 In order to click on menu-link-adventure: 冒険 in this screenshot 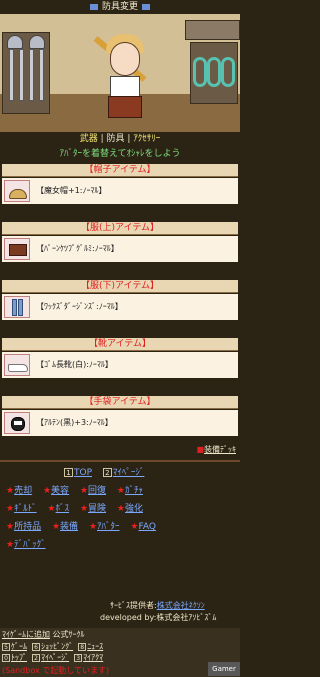, I will do `click(97, 509)`.